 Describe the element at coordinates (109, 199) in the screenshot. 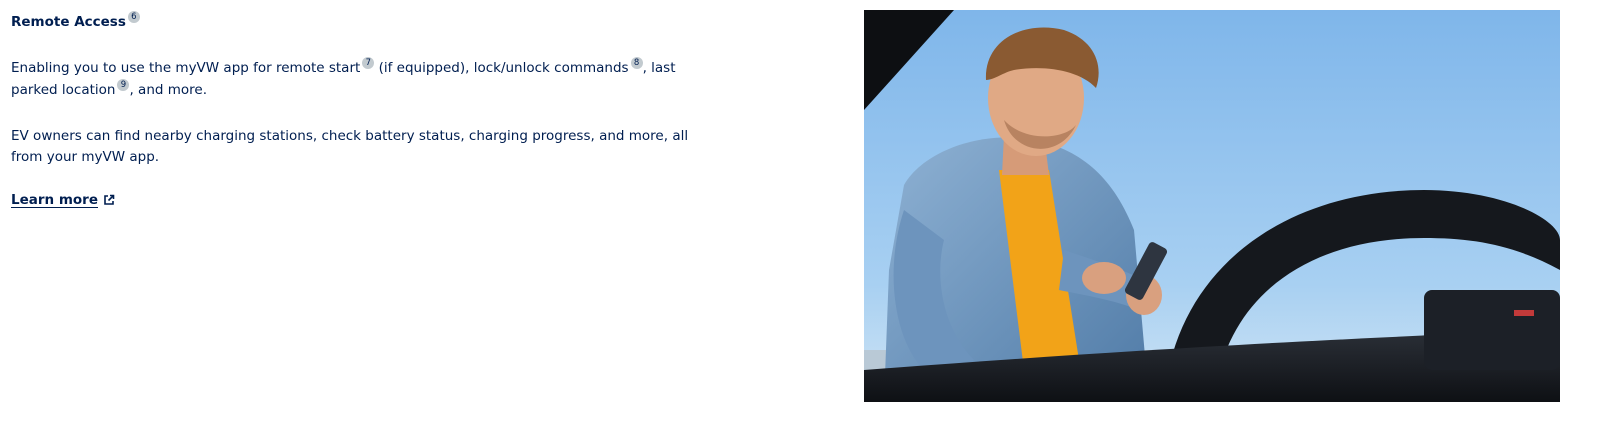

I see `external-link-icon` at that location.